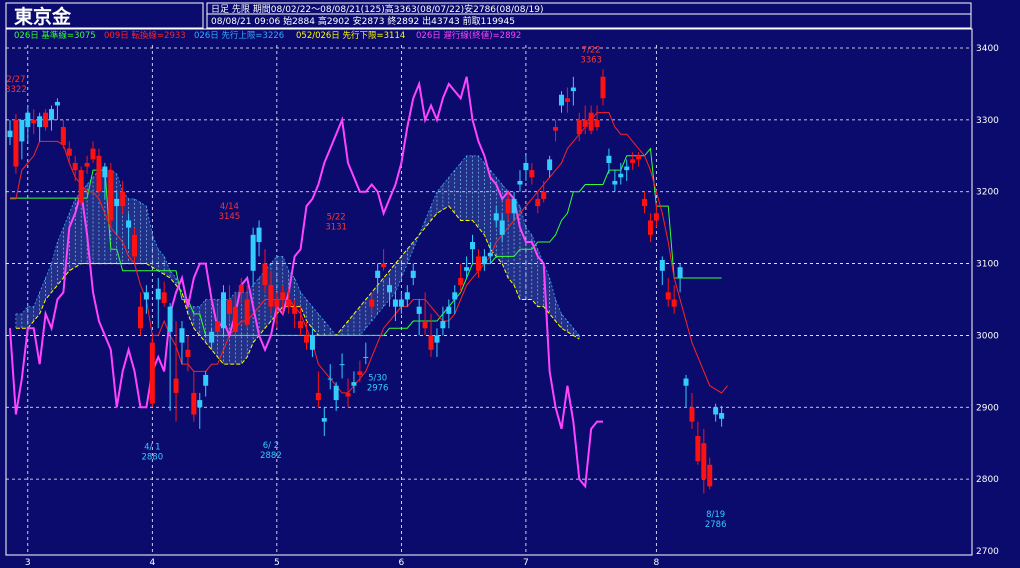 The height and width of the screenshot is (568, 1020). Describe the element at coordinates (715, 515) in the screenshot. I see `annotation-date: 8/19` at that location.